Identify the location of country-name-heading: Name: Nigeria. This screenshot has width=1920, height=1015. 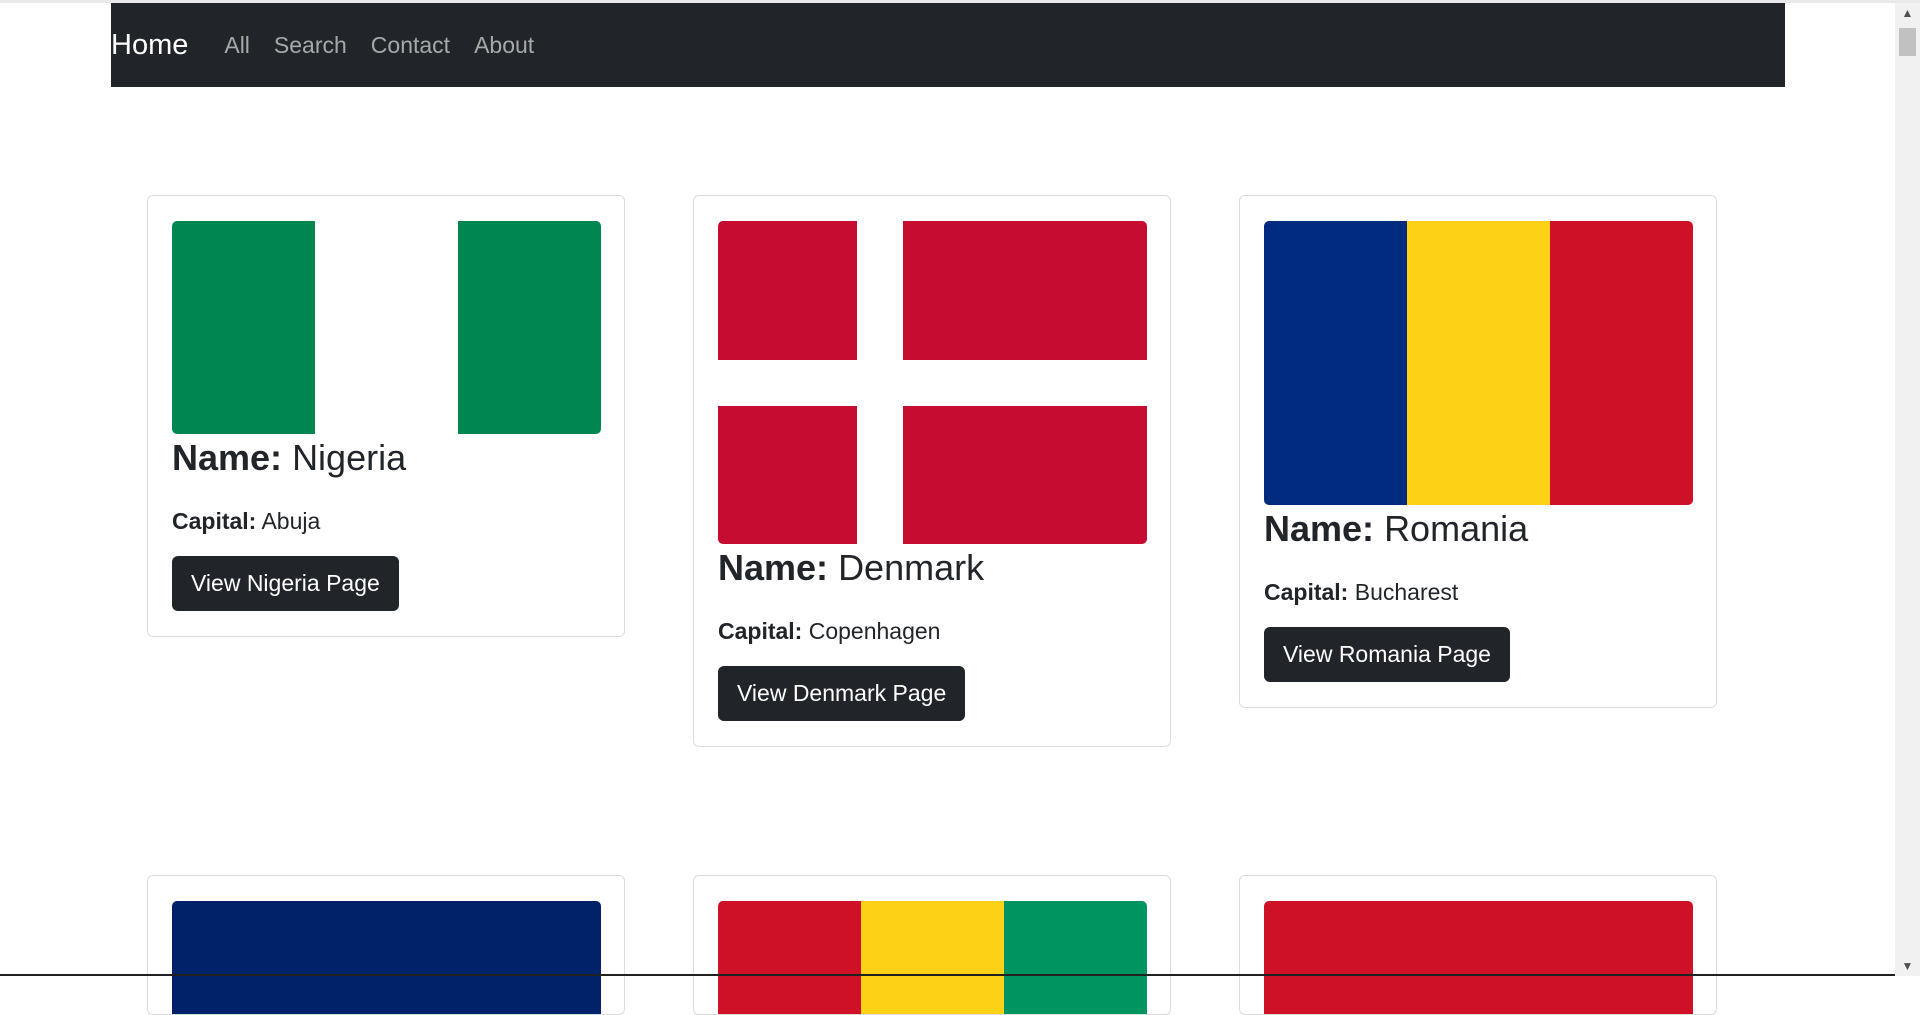
(386, 458).